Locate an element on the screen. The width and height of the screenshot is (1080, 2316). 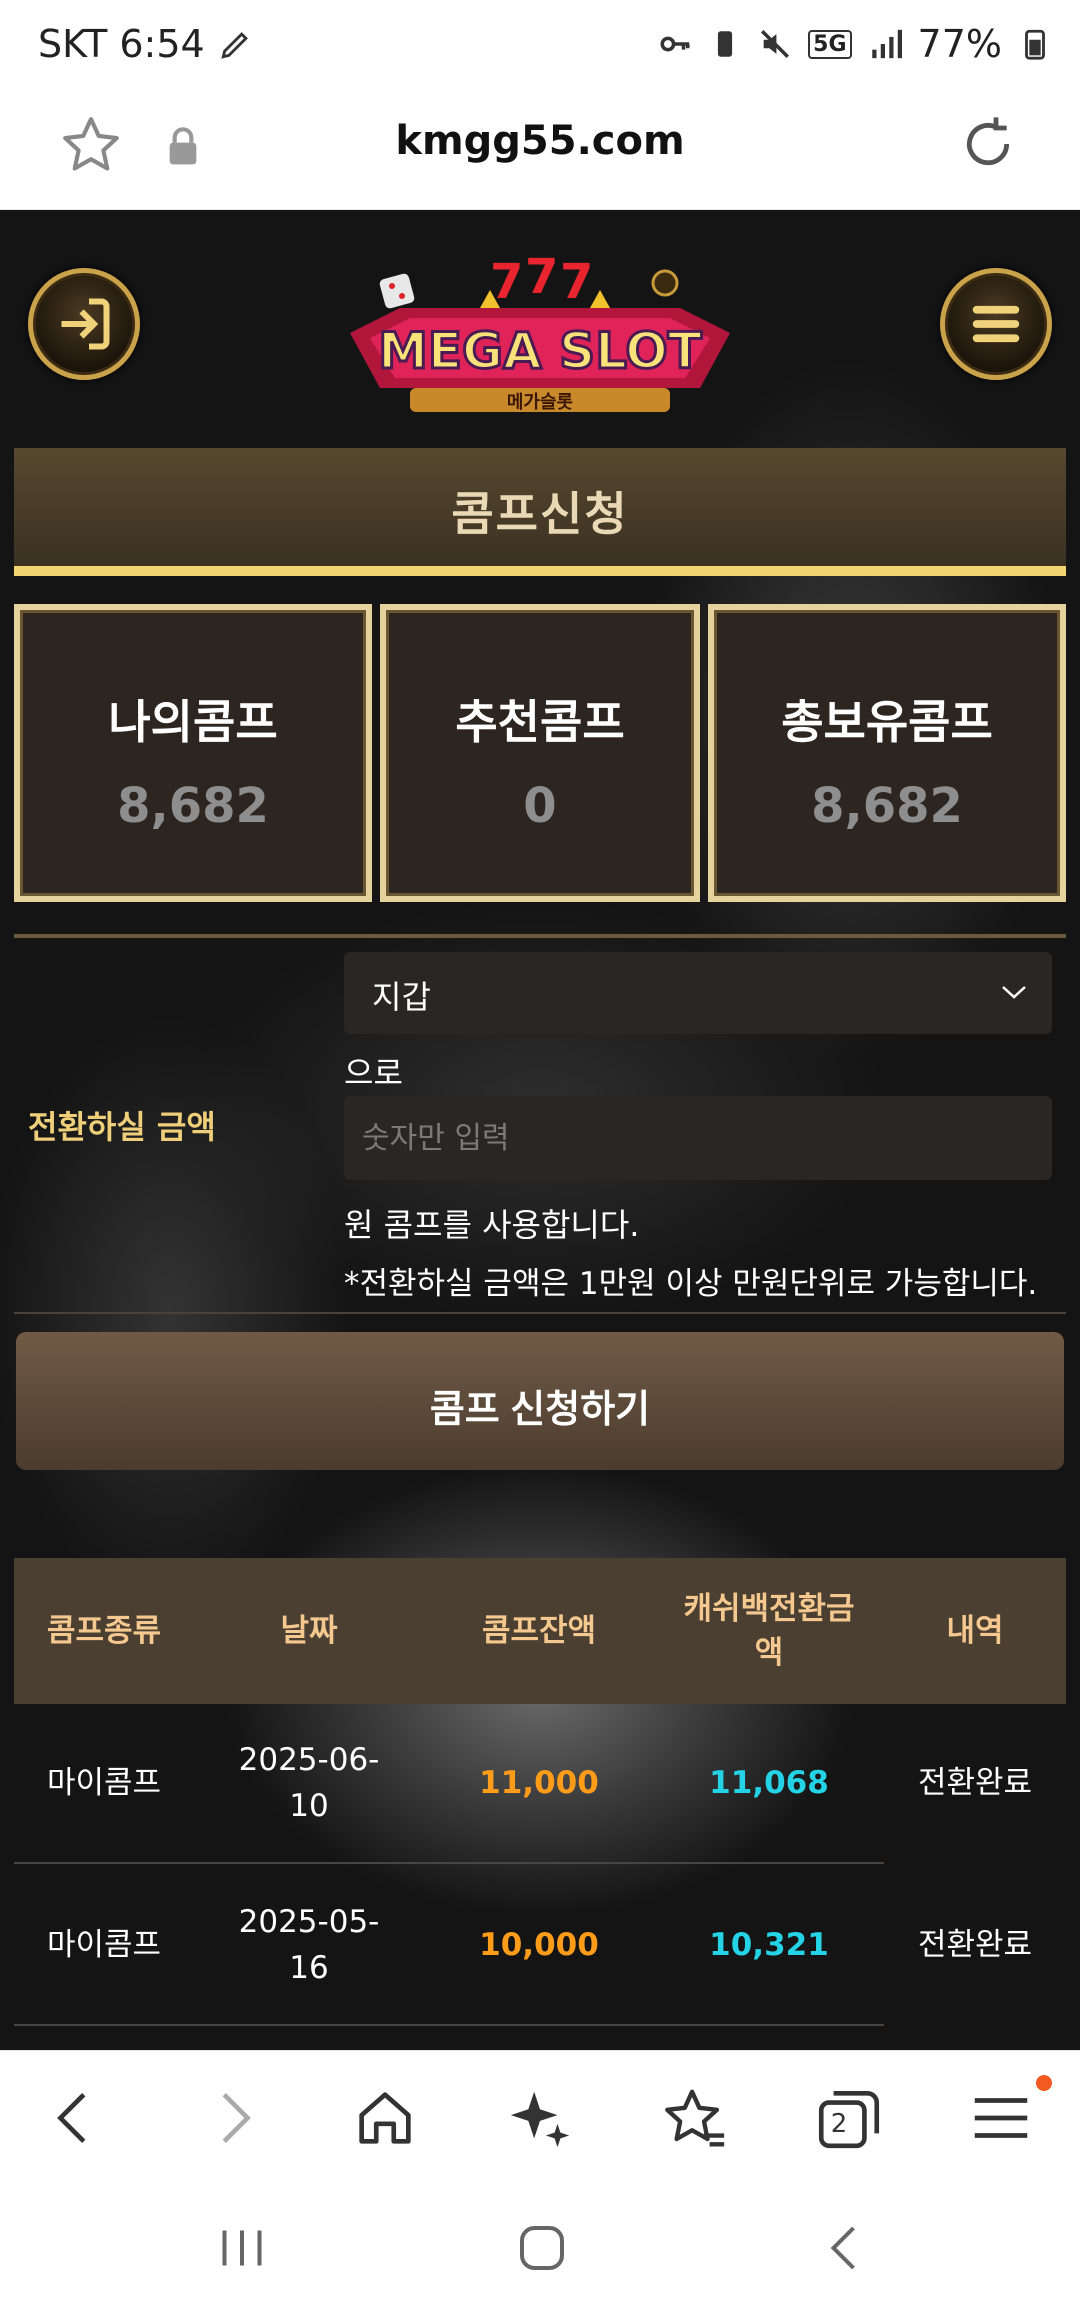
comp-apply-button: 콤프 신청하기 is located at coordinates (540, 1401).